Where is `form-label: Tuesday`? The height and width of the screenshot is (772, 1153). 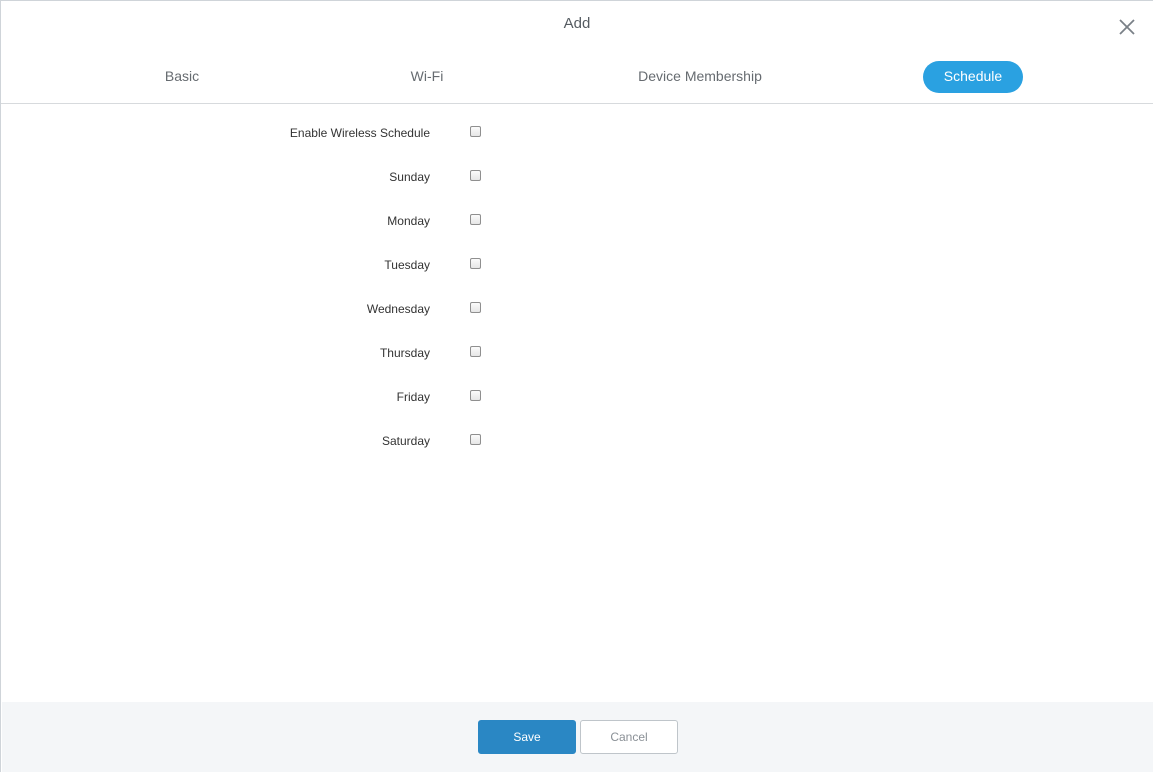 form-label: Tuesday is located at coordinates (407, 265).